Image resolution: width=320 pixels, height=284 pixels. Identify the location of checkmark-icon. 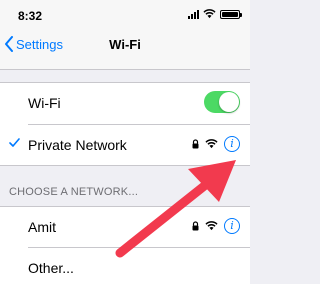
(14, 142).